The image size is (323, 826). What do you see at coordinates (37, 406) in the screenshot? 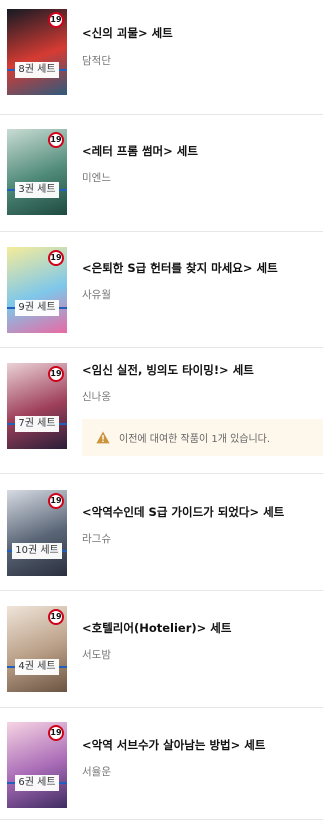
I see `book-cover-thumbnail: 19 7권 세트` at bounding box center [37, 406].